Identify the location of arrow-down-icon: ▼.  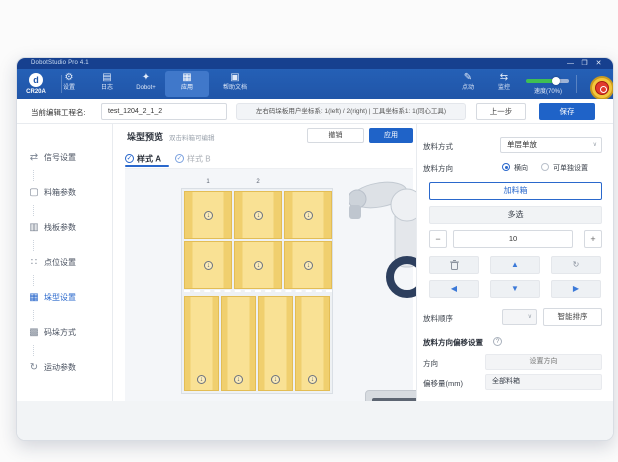
(515, 288).